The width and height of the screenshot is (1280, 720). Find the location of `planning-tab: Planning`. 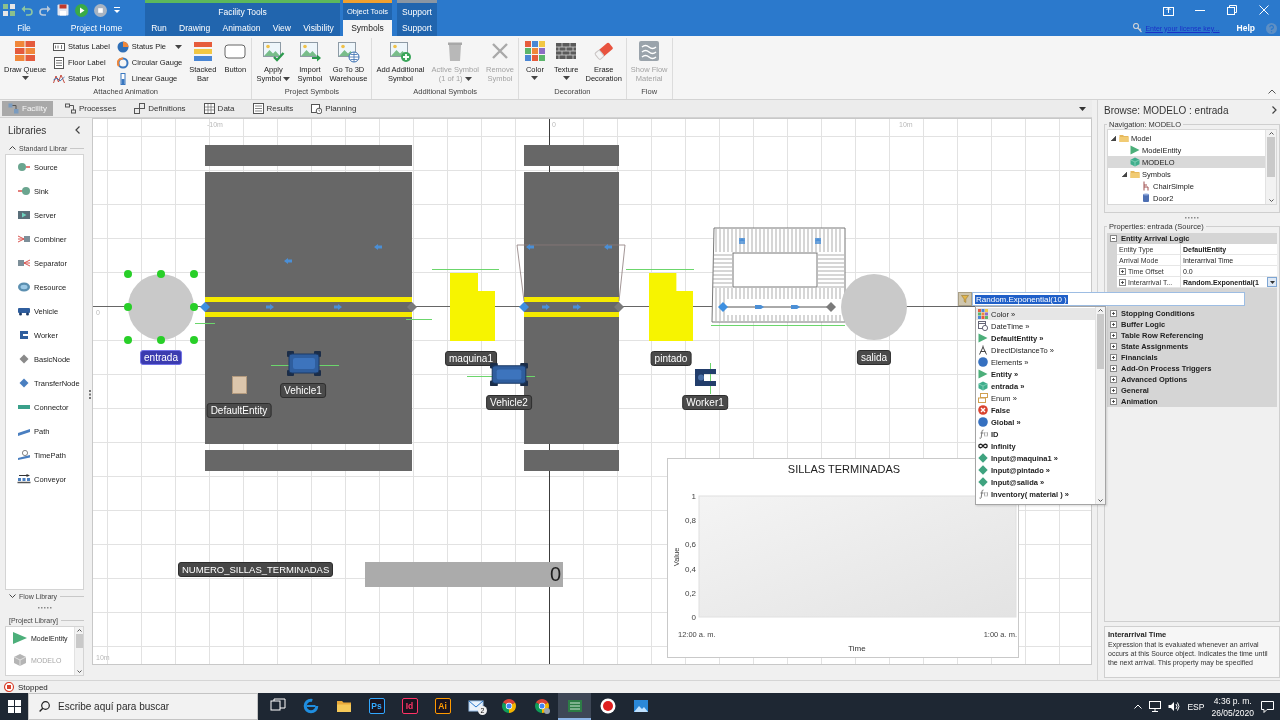

planning-tab: Planning is located at coordinates (334, 108).